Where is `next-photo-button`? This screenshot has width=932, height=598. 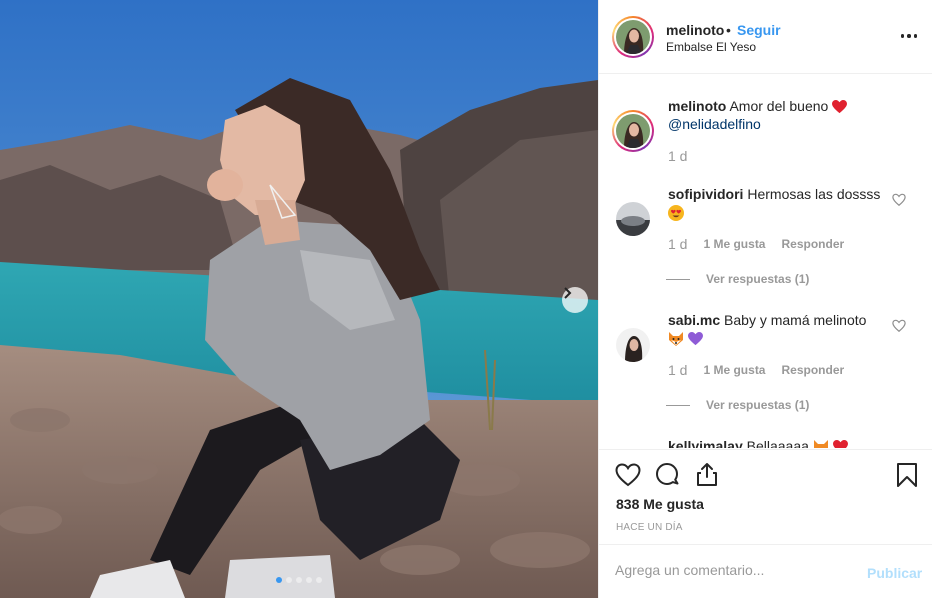 next-photo-button is located at coordinates (575, 300).